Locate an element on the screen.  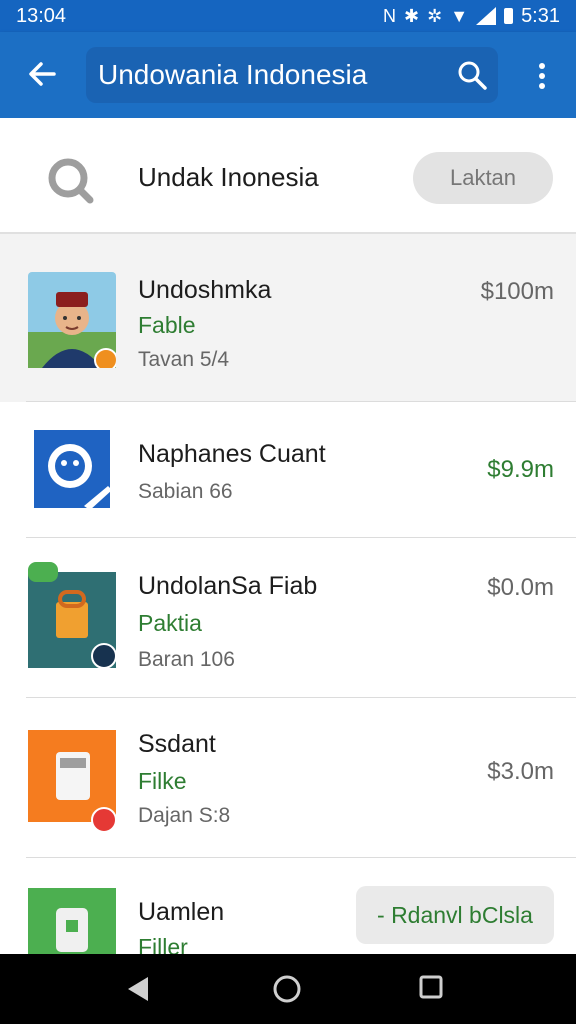
status-icons: N ✱ ✲ ▼ 5:31 is located at coordinates (471, 16).